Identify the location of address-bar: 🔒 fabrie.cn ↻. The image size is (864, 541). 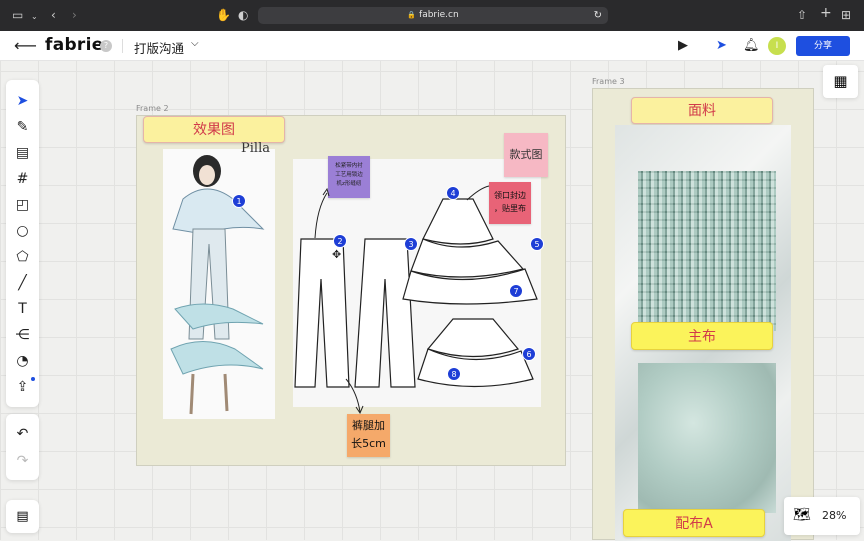
(433, 15).